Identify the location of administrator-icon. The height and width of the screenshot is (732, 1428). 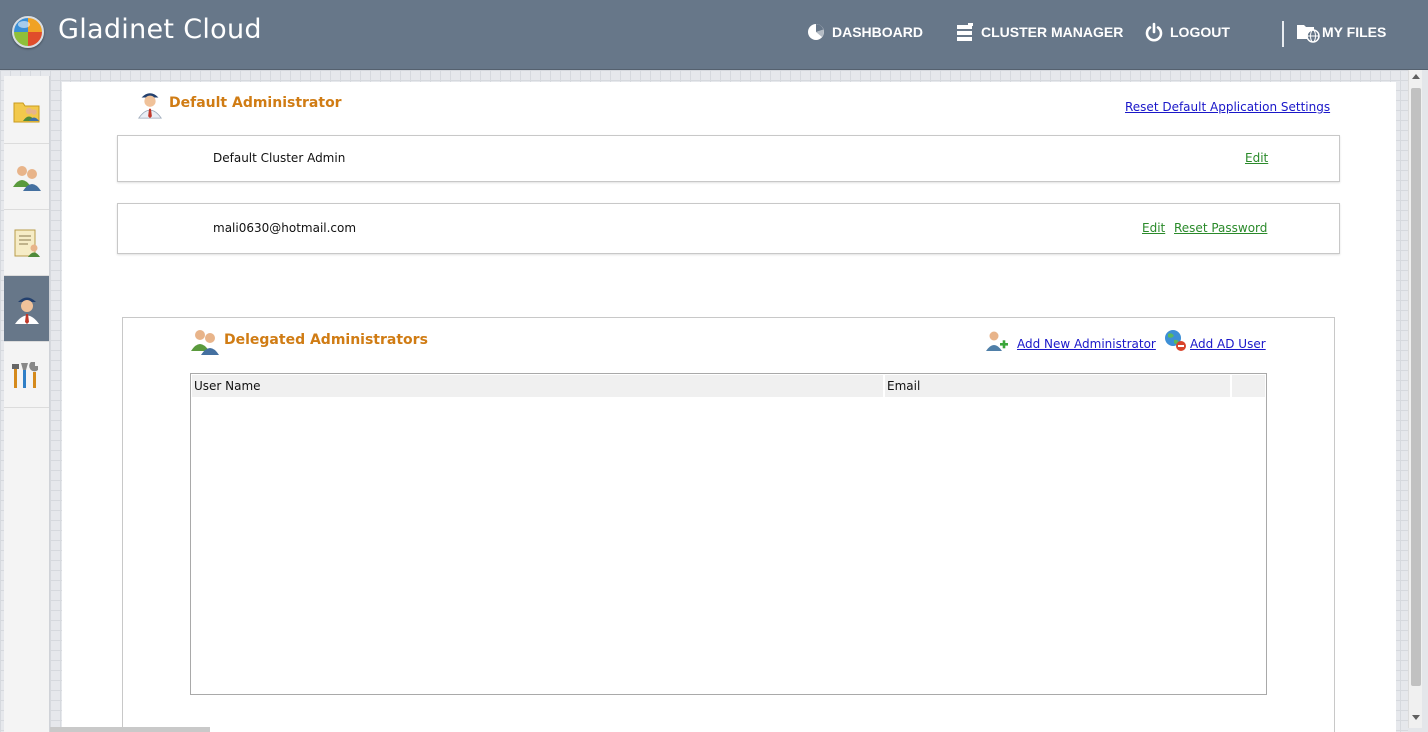
(26, 310).